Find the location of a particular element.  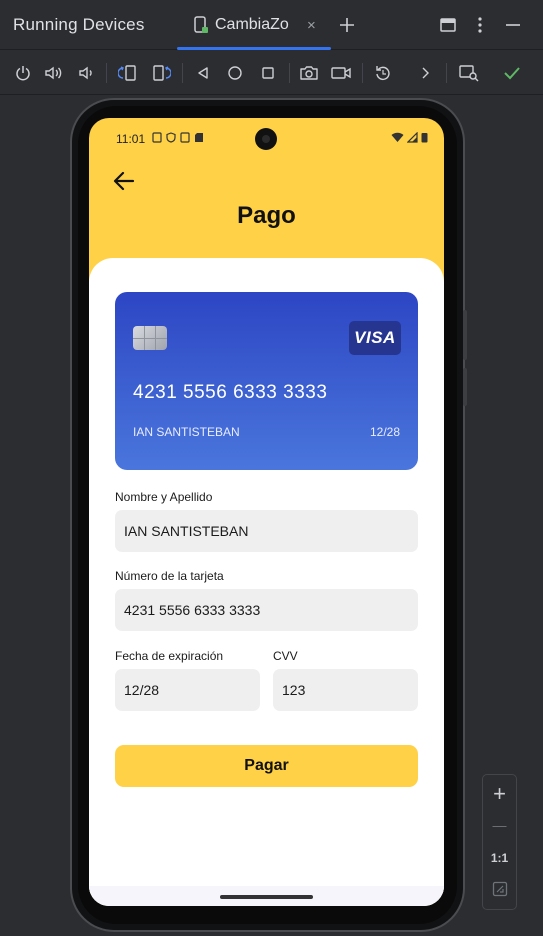

signal-icon is located at coordinates (412, 137).